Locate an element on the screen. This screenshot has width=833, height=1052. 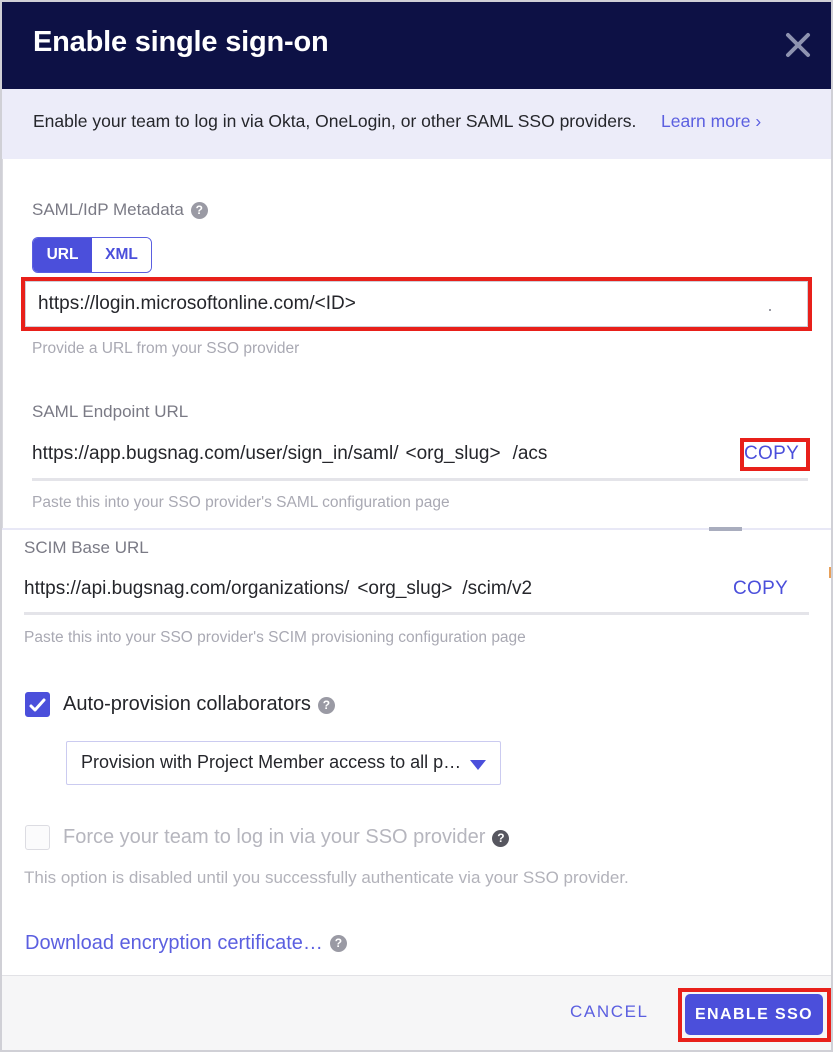
enable-sso-button: ENABLE SSO is located at coordinates (754, 1014).